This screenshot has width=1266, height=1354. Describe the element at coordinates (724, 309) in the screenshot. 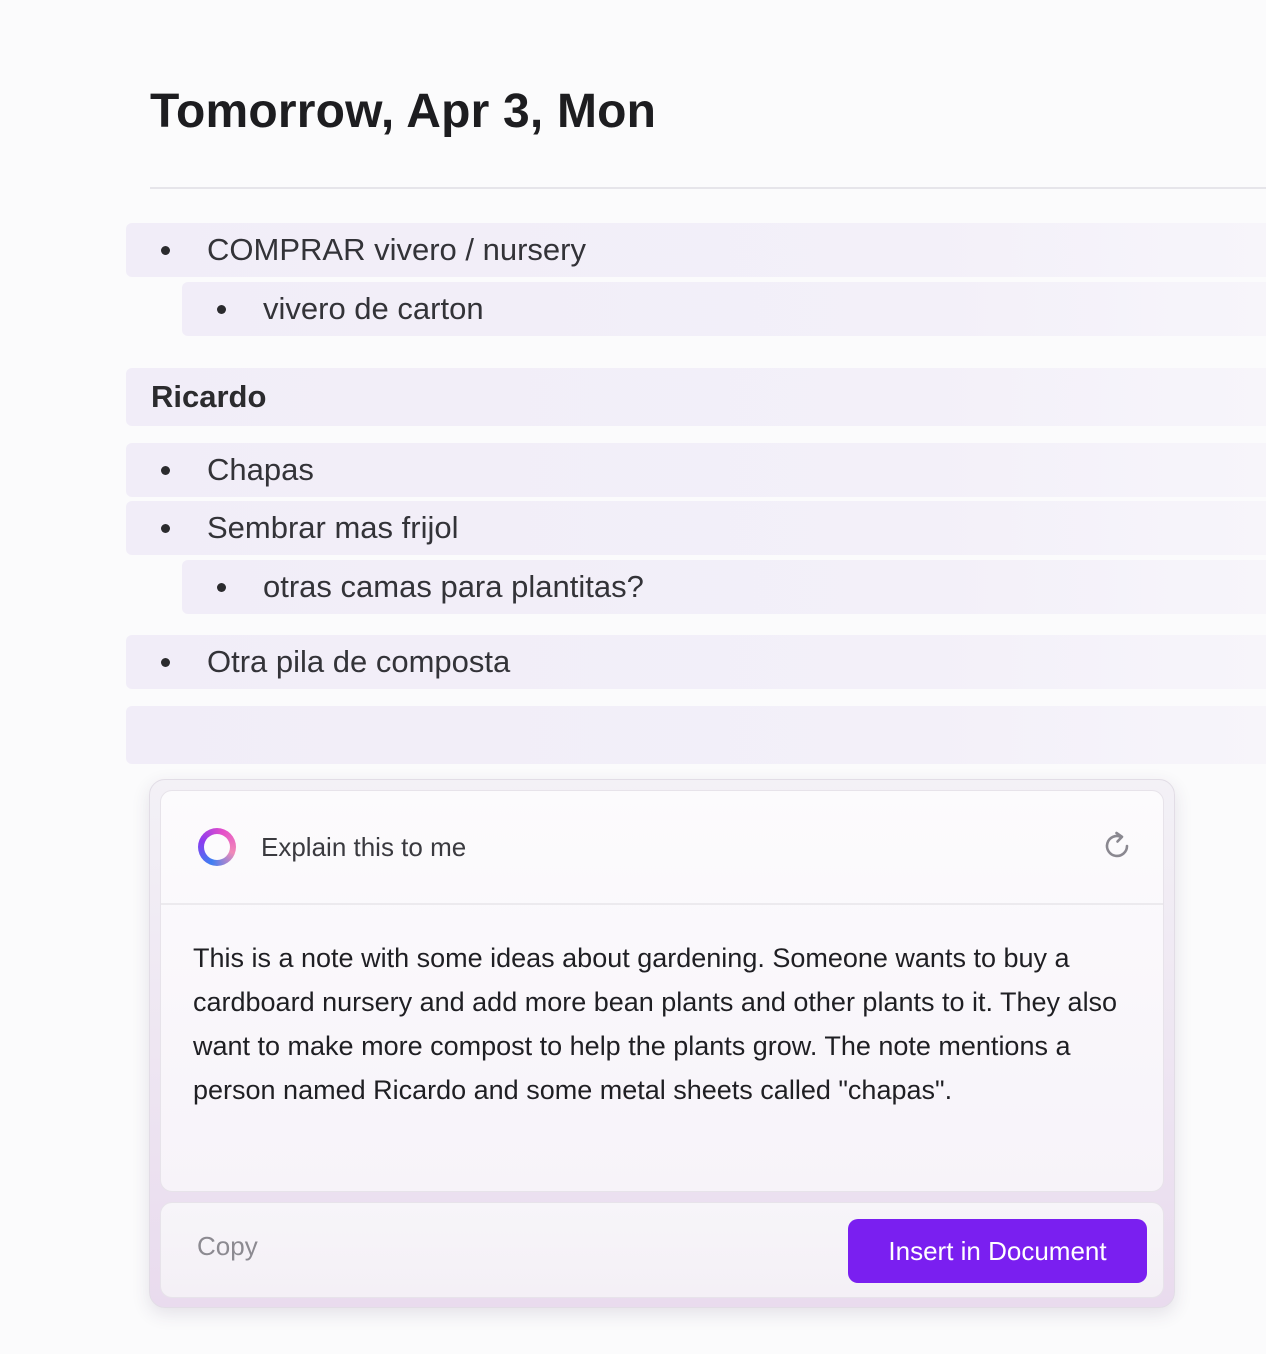

I see `list-item-nested: vivero de carton` at that location.